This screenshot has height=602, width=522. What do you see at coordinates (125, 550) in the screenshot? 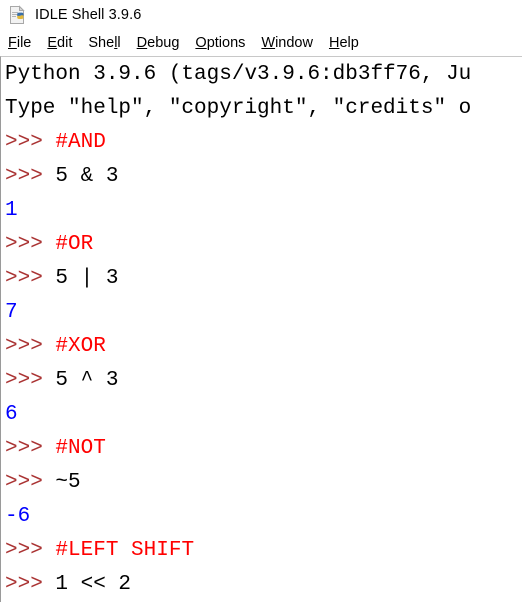
I see `comment-text: #LEFT SHIFT` at bounding box center [125, 550].